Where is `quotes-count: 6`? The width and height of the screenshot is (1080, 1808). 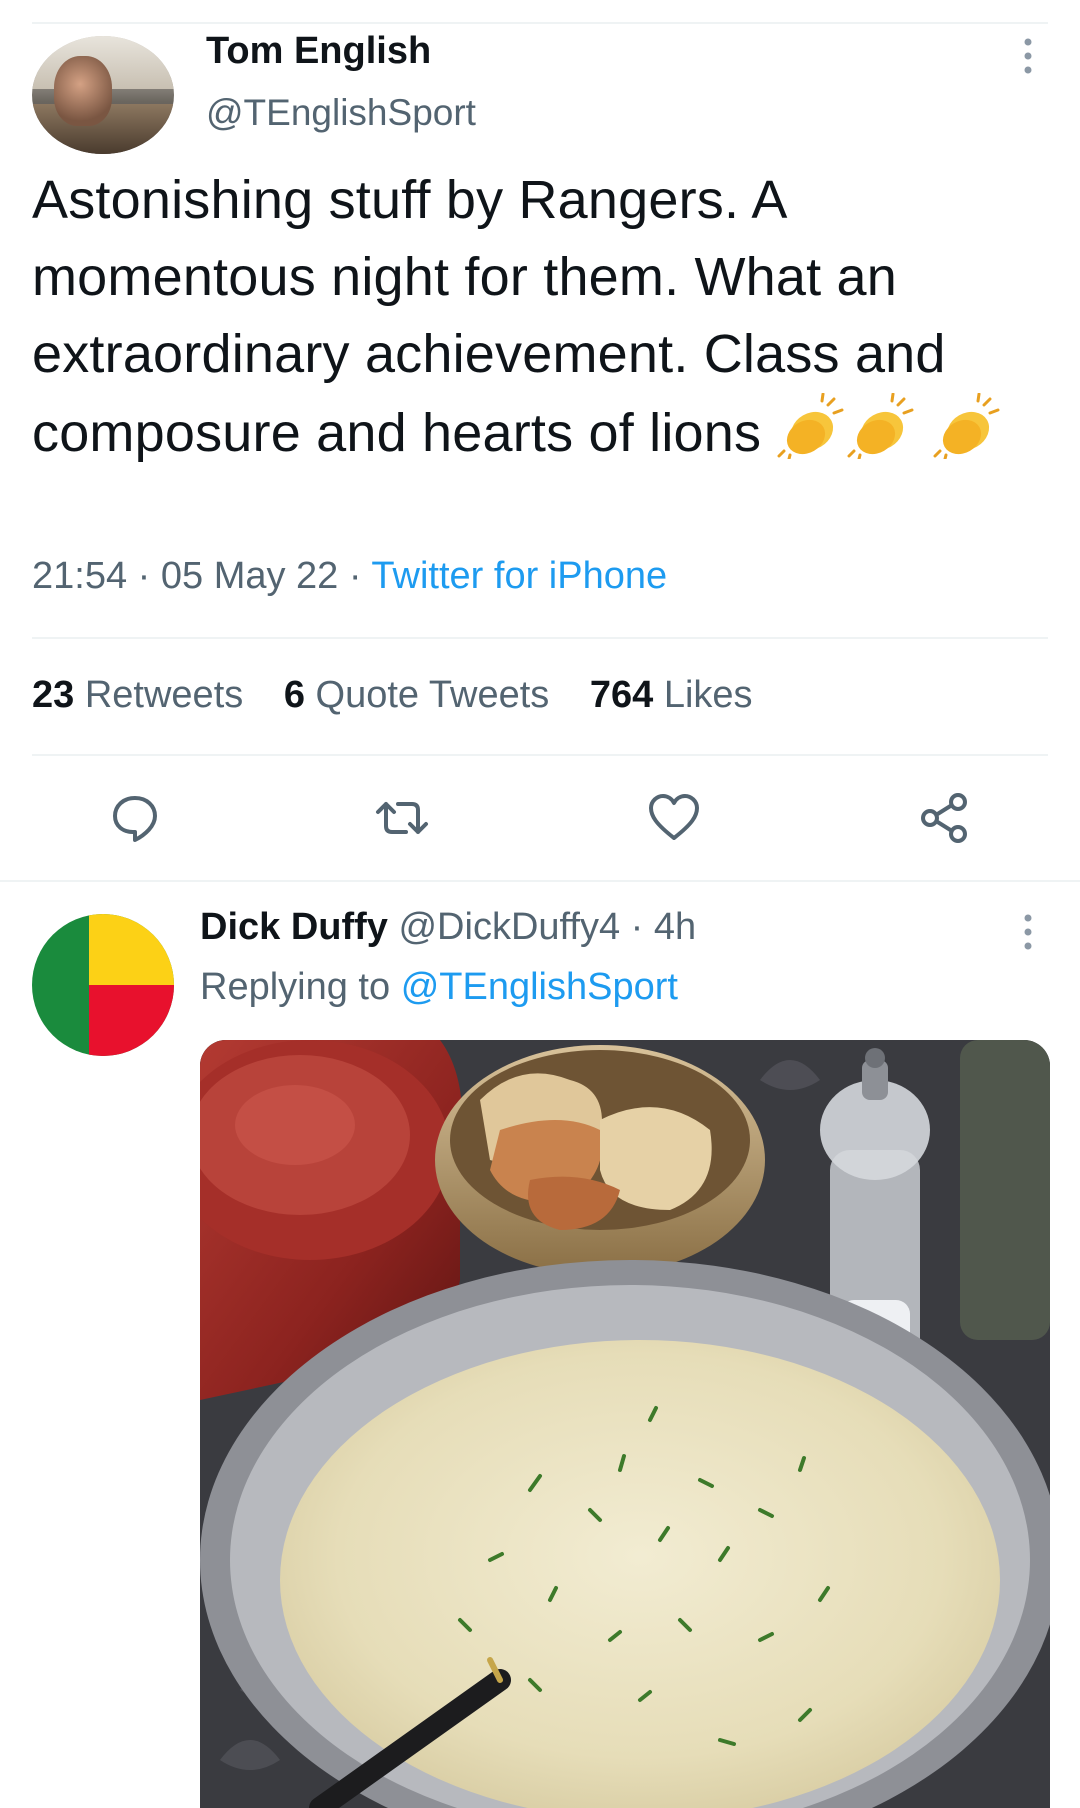 quotes-count: 6 is located at coordinates (294, 695).